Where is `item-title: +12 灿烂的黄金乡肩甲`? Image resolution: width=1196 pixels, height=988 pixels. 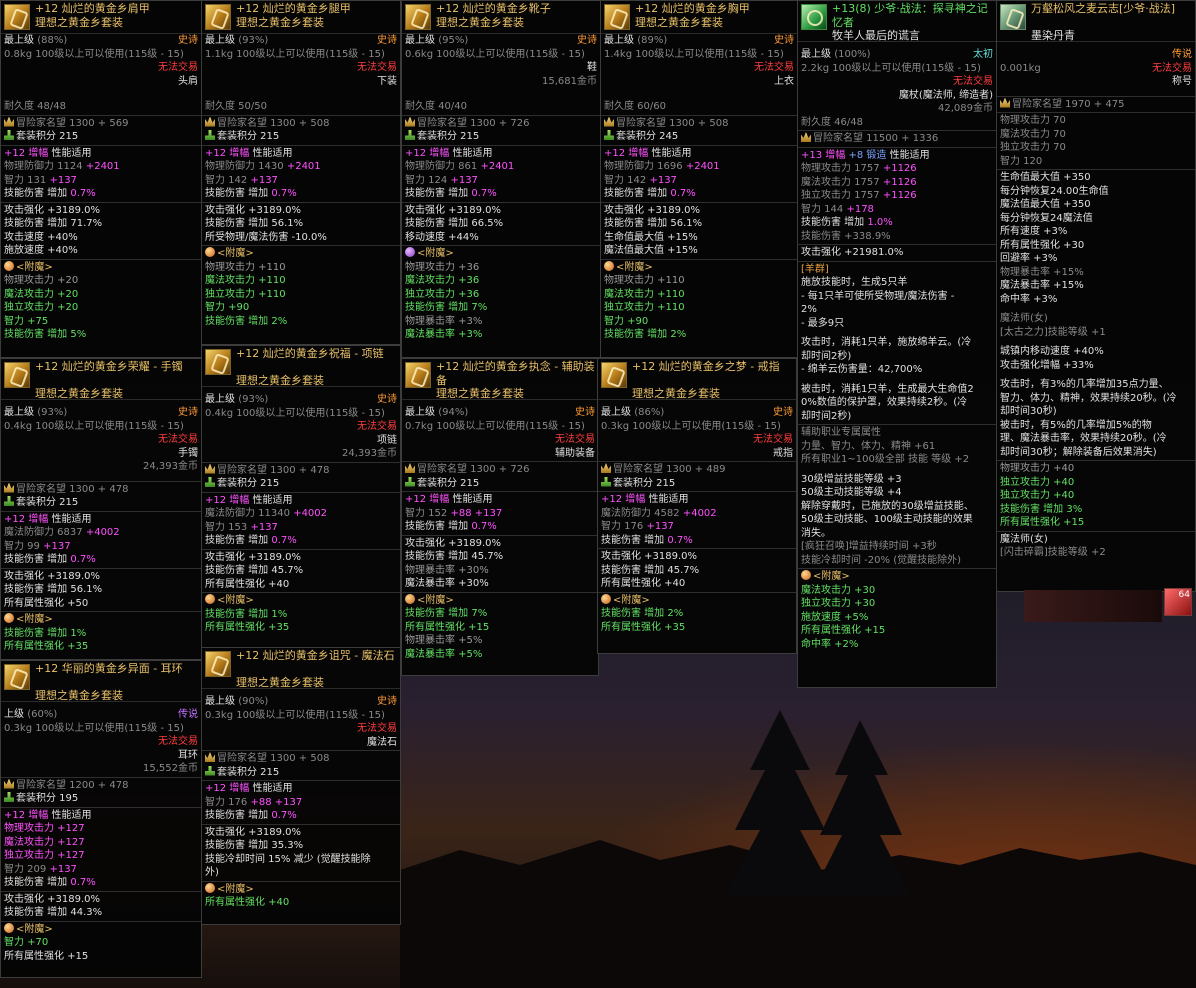
item-title: +12 灿烂的黄金乡肩甲 is located at coordinates (92, 8).